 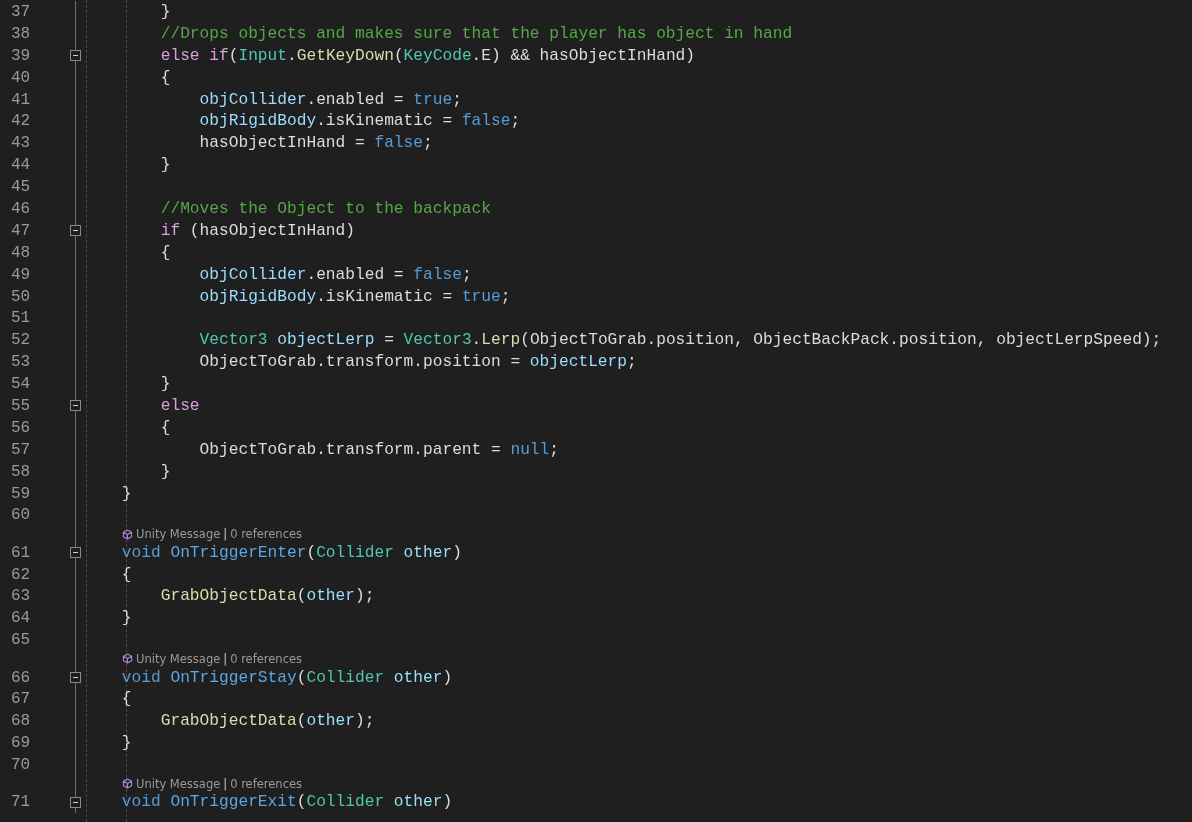 I want to click on line-number: 70, so click(x=21, y=765).